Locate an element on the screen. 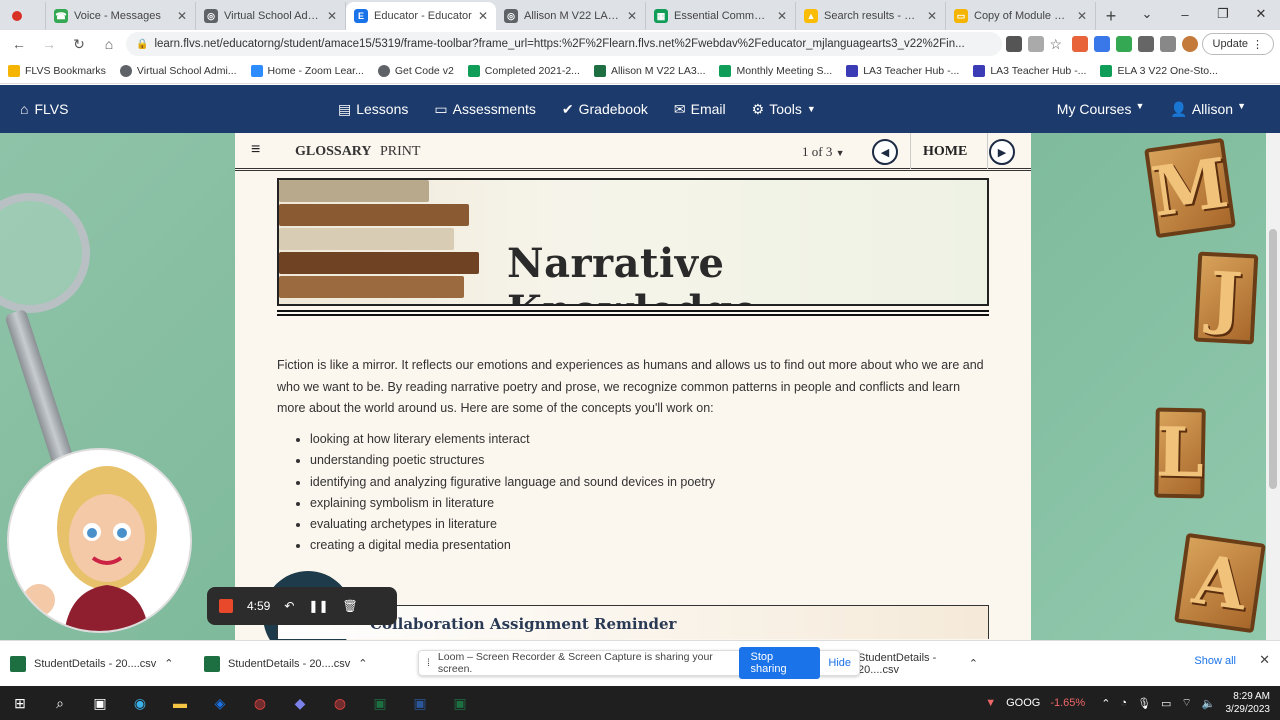 This screenshot has height=720, width=1280. tab-1: ☎ Voice - Messages ✕ is located at coordinates (121, 16).